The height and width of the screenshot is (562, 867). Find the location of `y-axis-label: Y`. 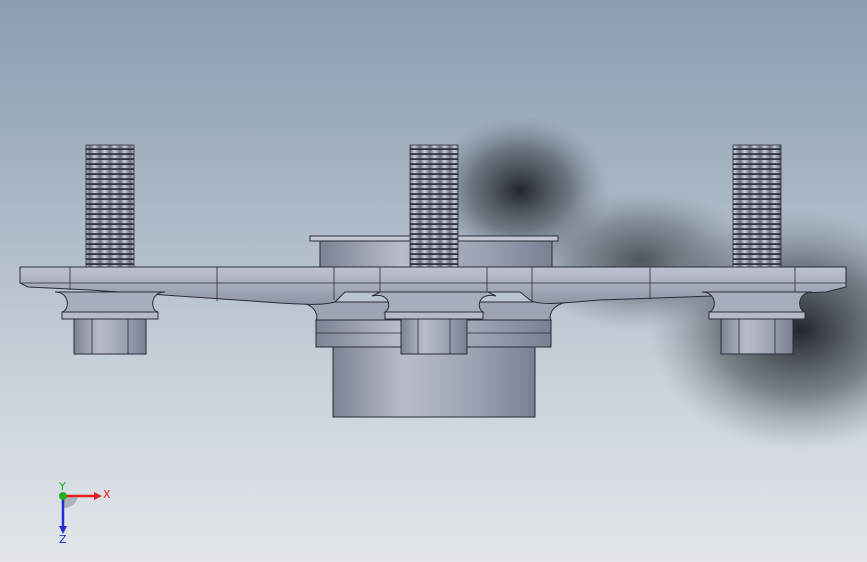

y-axis-label: Y is located at coordinates (62, 487).